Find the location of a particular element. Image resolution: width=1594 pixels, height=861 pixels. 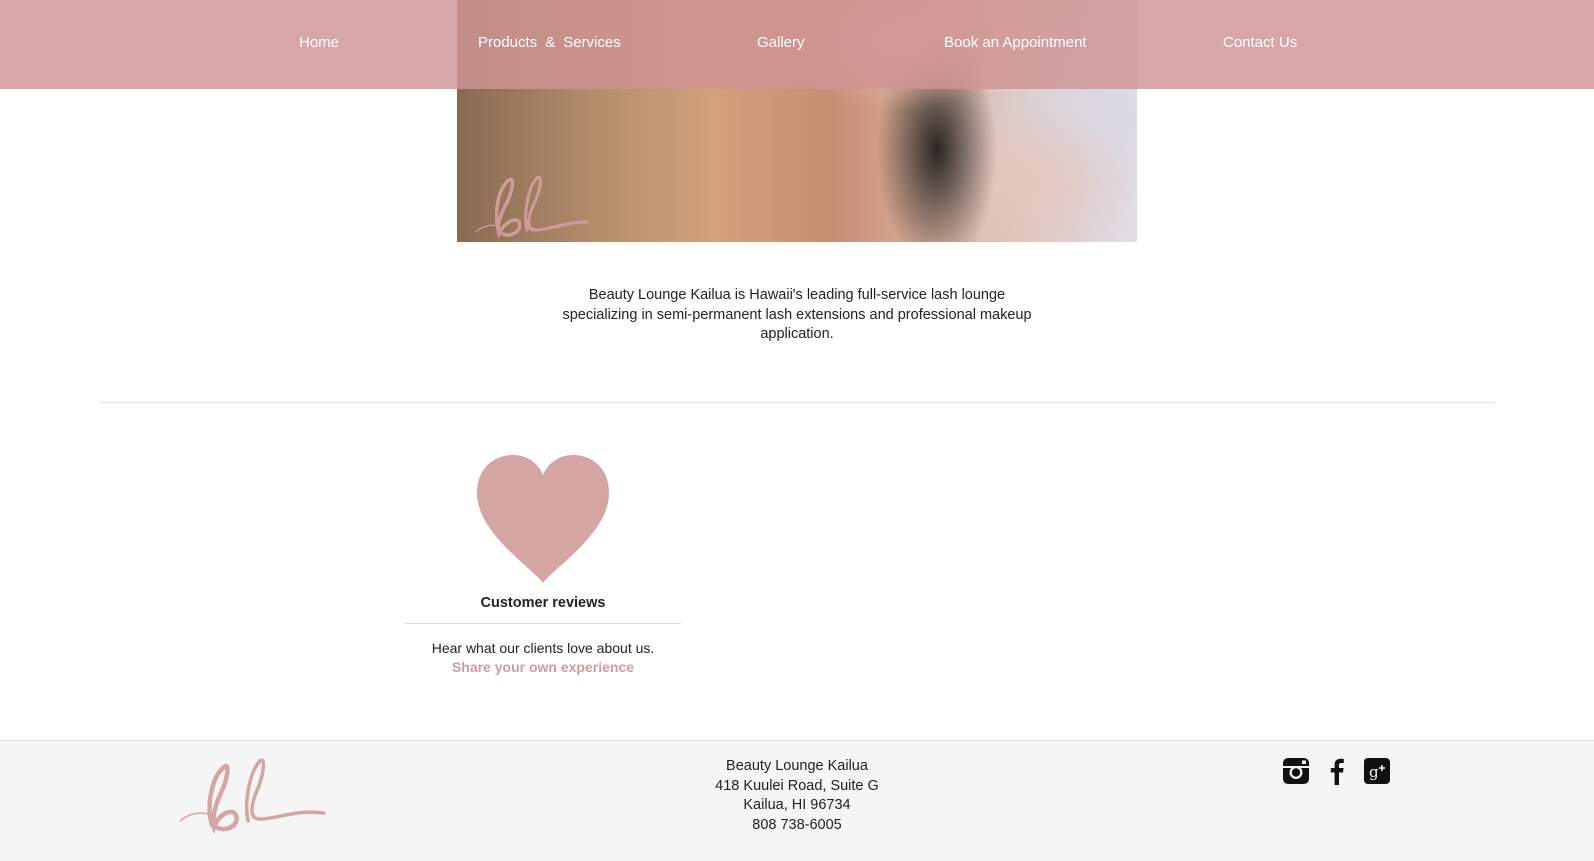

nav-amp: & is located at coordinates (550, 42).